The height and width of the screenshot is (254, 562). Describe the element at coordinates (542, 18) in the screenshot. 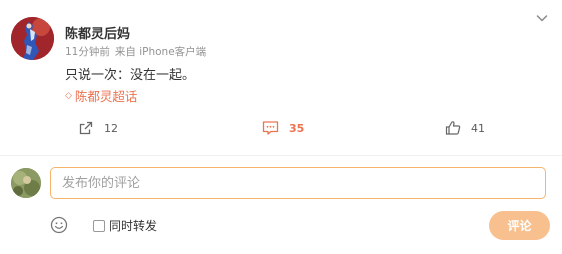

I see `chevron-down-icon` at that location.